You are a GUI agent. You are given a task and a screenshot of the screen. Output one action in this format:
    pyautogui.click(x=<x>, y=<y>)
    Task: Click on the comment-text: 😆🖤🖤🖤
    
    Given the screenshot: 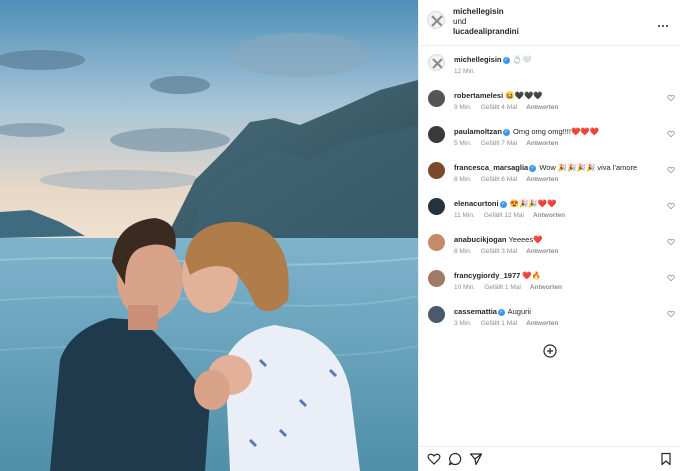 What is the action you would take?
    pyautogui.click(x=524, y=95)
    